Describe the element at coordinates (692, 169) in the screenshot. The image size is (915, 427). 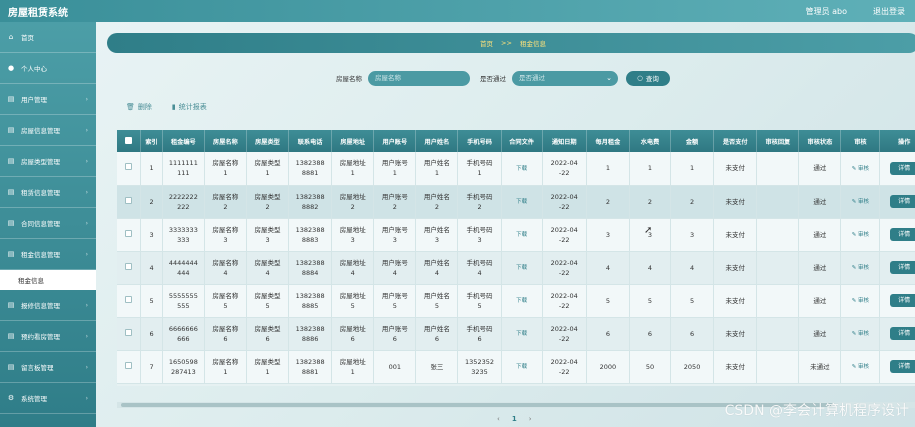
I see `table-cell: 1` at that location.